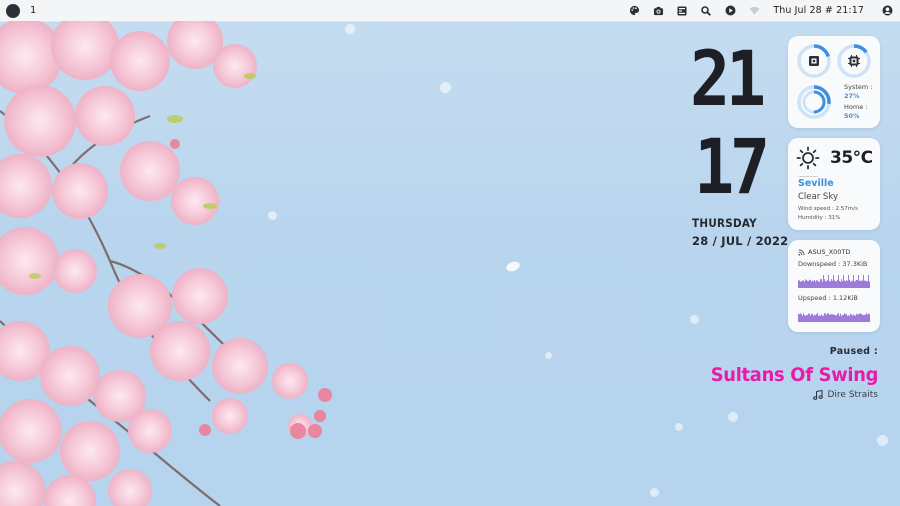 This screenshot has height=506, width=900. What do you see at coordinates (808, 158) in the screenshot?
I see `sun-icon` at bounding box center [808, 158].